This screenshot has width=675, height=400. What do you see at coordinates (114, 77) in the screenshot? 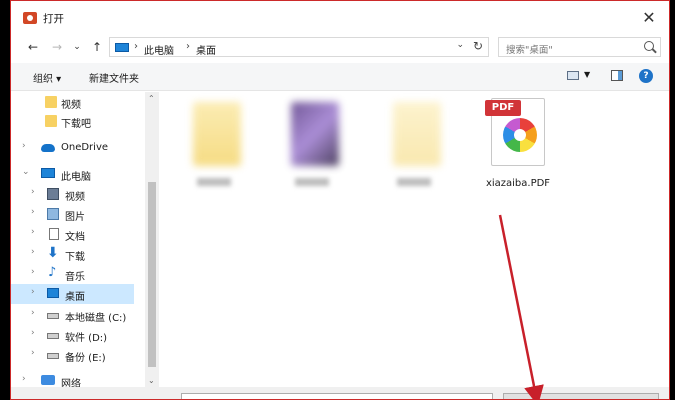
I see `new-folder-button: 新建文件夹` at bounding box center [114, 77].